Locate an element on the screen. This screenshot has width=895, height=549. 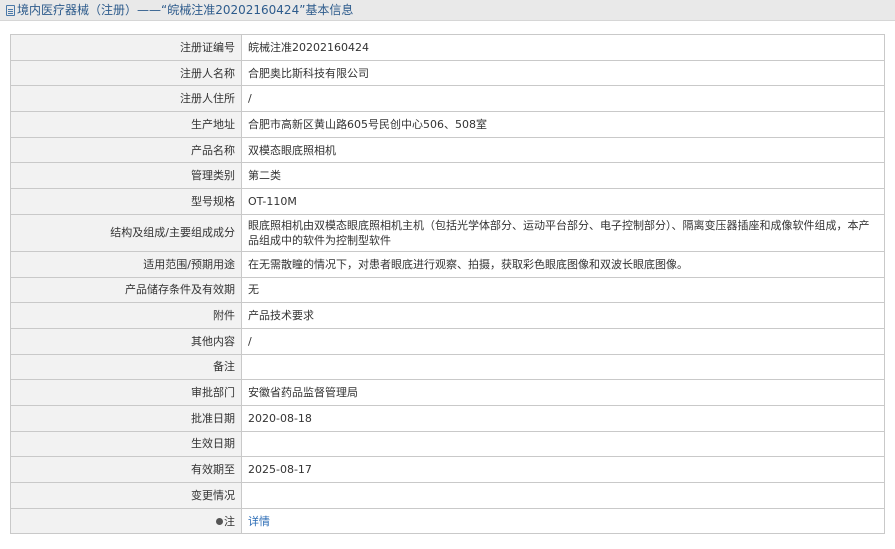
table-row: 备注 is located at coordinates (447, 367).